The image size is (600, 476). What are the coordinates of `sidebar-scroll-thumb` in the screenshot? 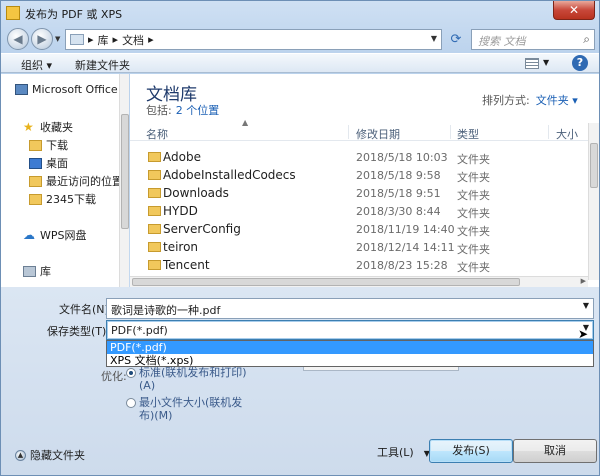 It's located at (125, 171).